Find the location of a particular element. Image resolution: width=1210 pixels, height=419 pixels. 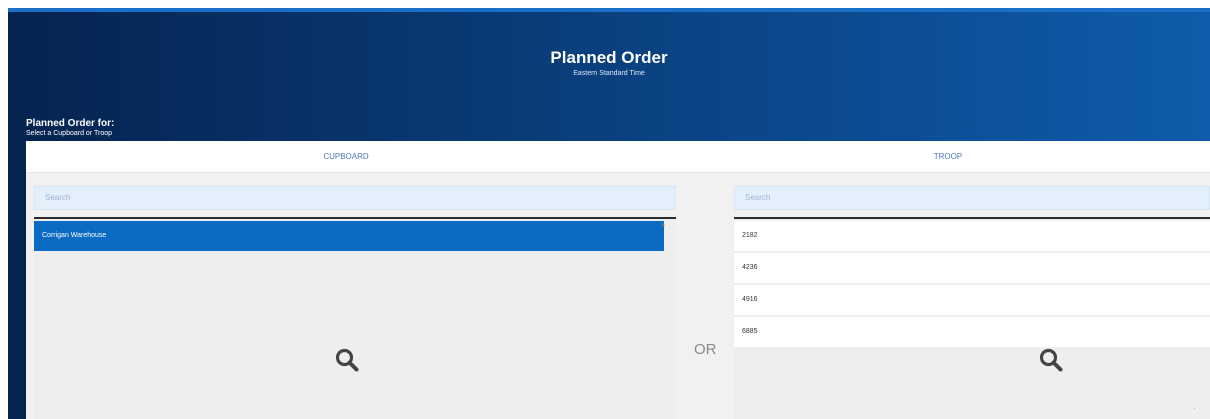

planned-for-title: Planned Order for: is located at coordinates (70, 123).